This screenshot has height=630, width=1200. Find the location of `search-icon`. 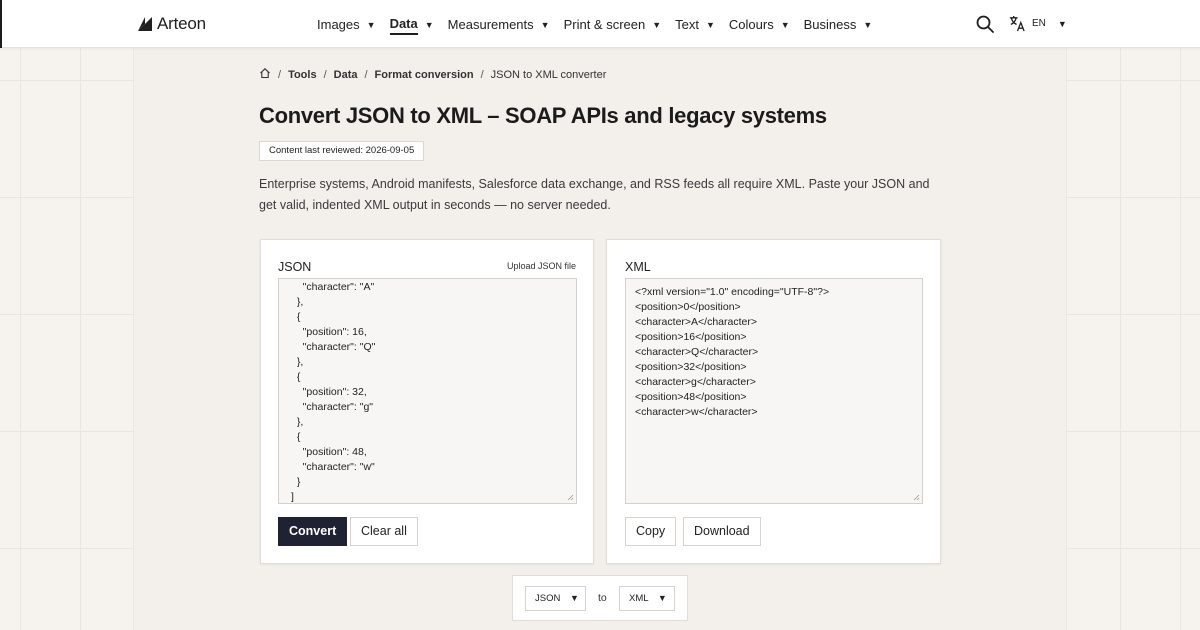

search-icon is located at coordinates (985, 24).